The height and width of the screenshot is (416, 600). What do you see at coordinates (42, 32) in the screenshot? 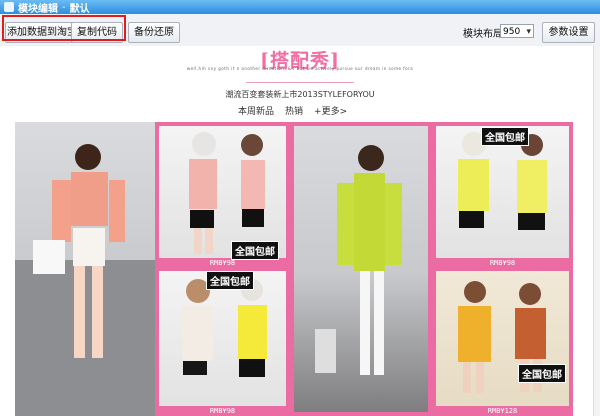
I see `add-to-taobao-button: 添加数据到淘宝` at bounding box center [42, 32].